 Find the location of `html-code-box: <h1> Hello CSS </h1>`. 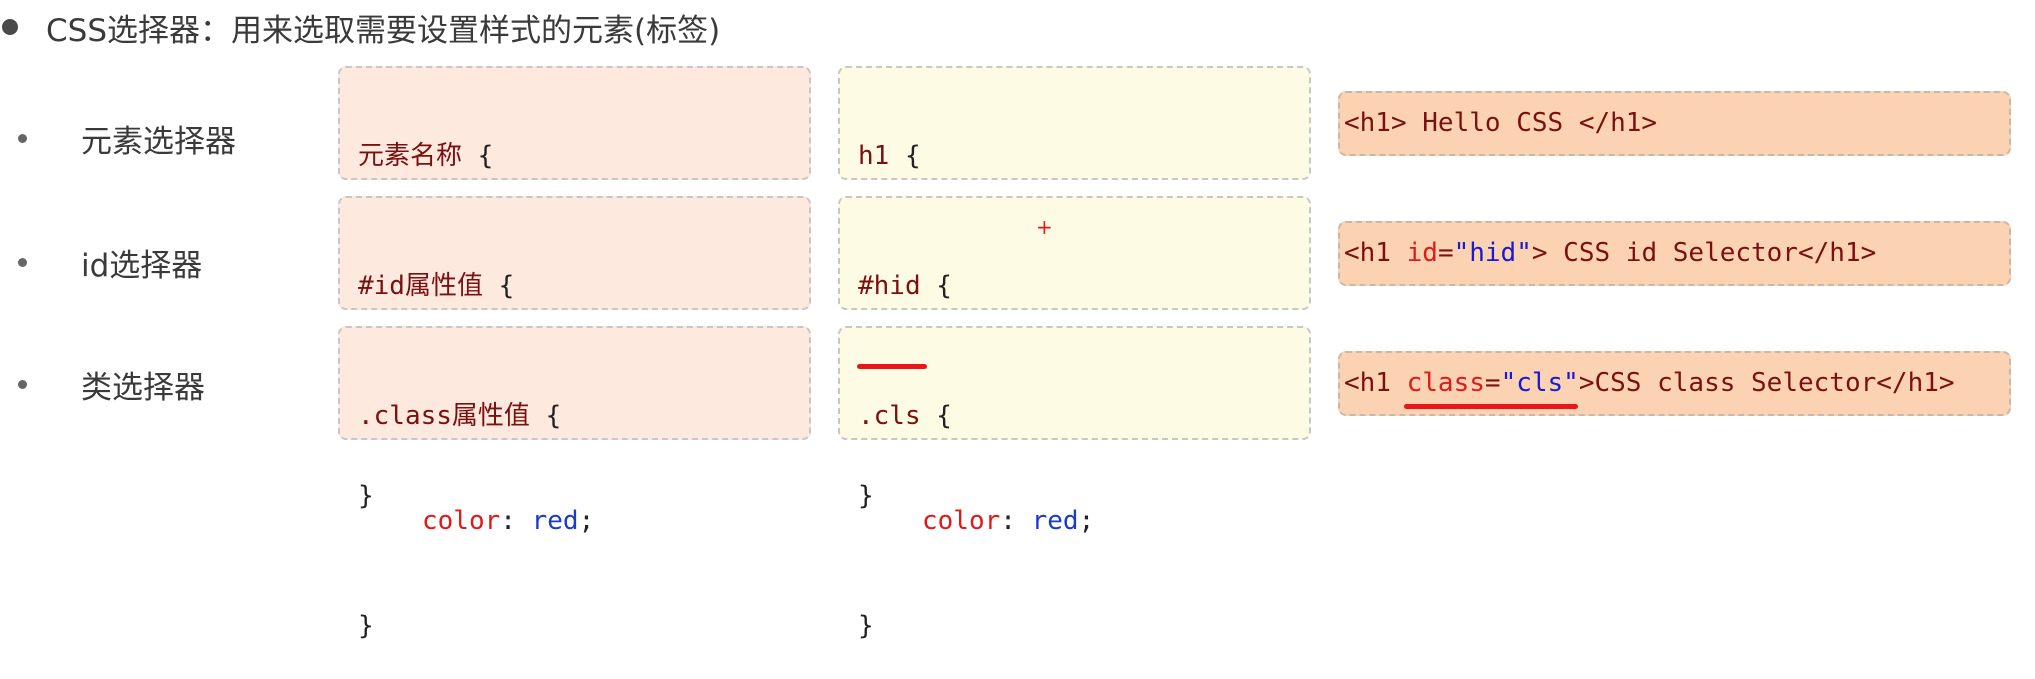

html-code-box: <h1> Hello CSS </h1> is located at coordinates (1674, 123).